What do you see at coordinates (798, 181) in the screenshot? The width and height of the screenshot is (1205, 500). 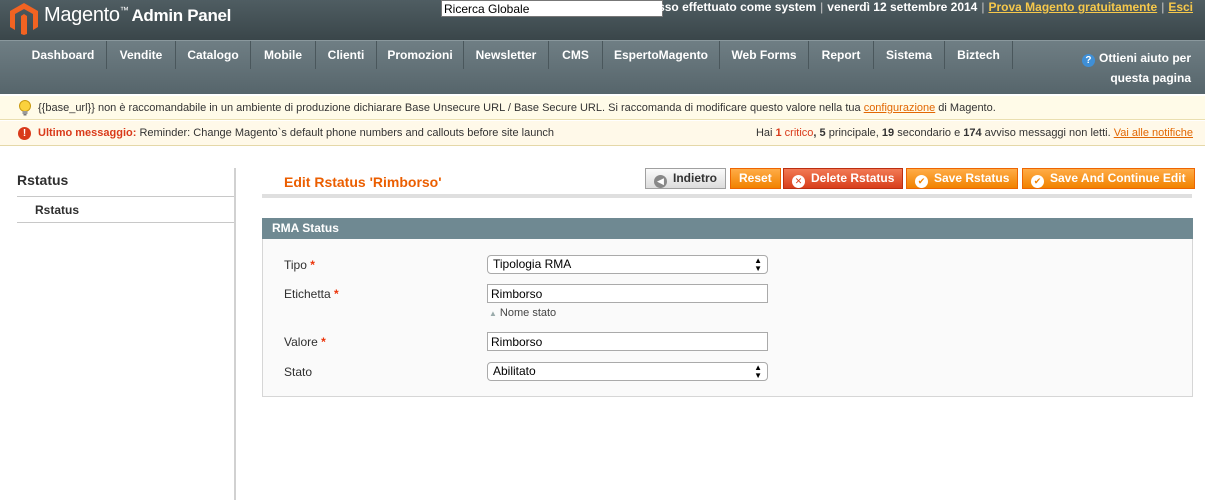 I see `delete-x-icon: ✕` at bounding box center [798, 181].